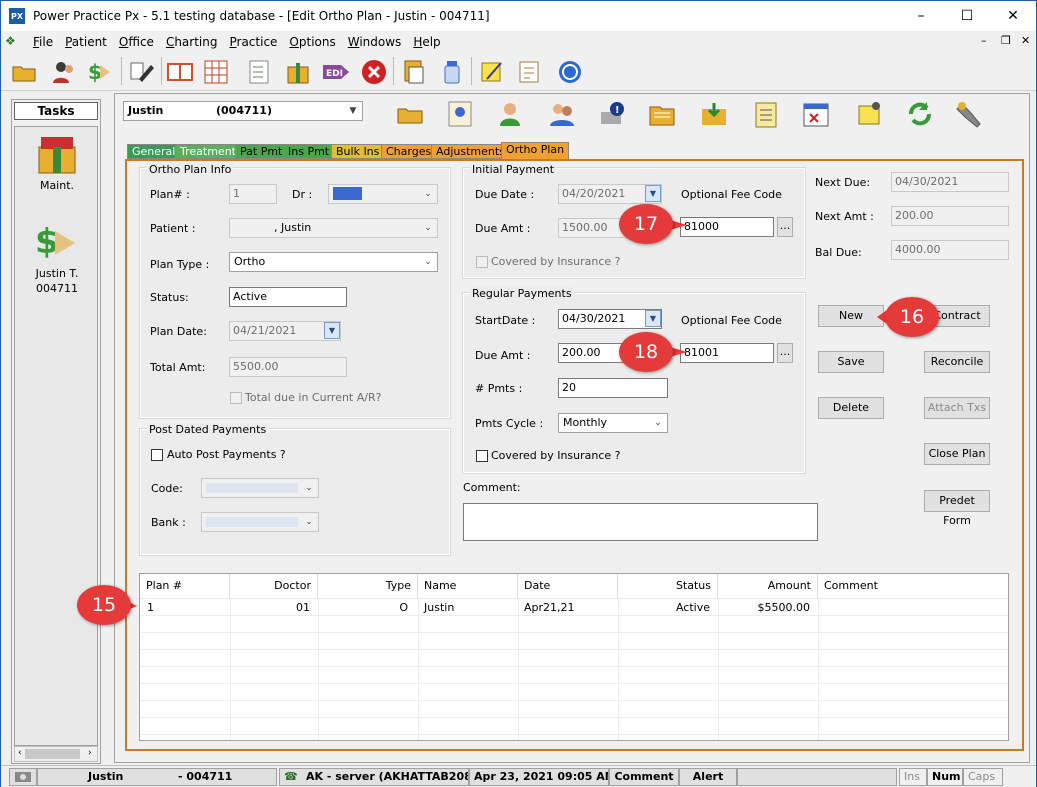  Describe the element at coordinates (409, 151) in the screenshot. I see `tab-charges: Charges` at that location.